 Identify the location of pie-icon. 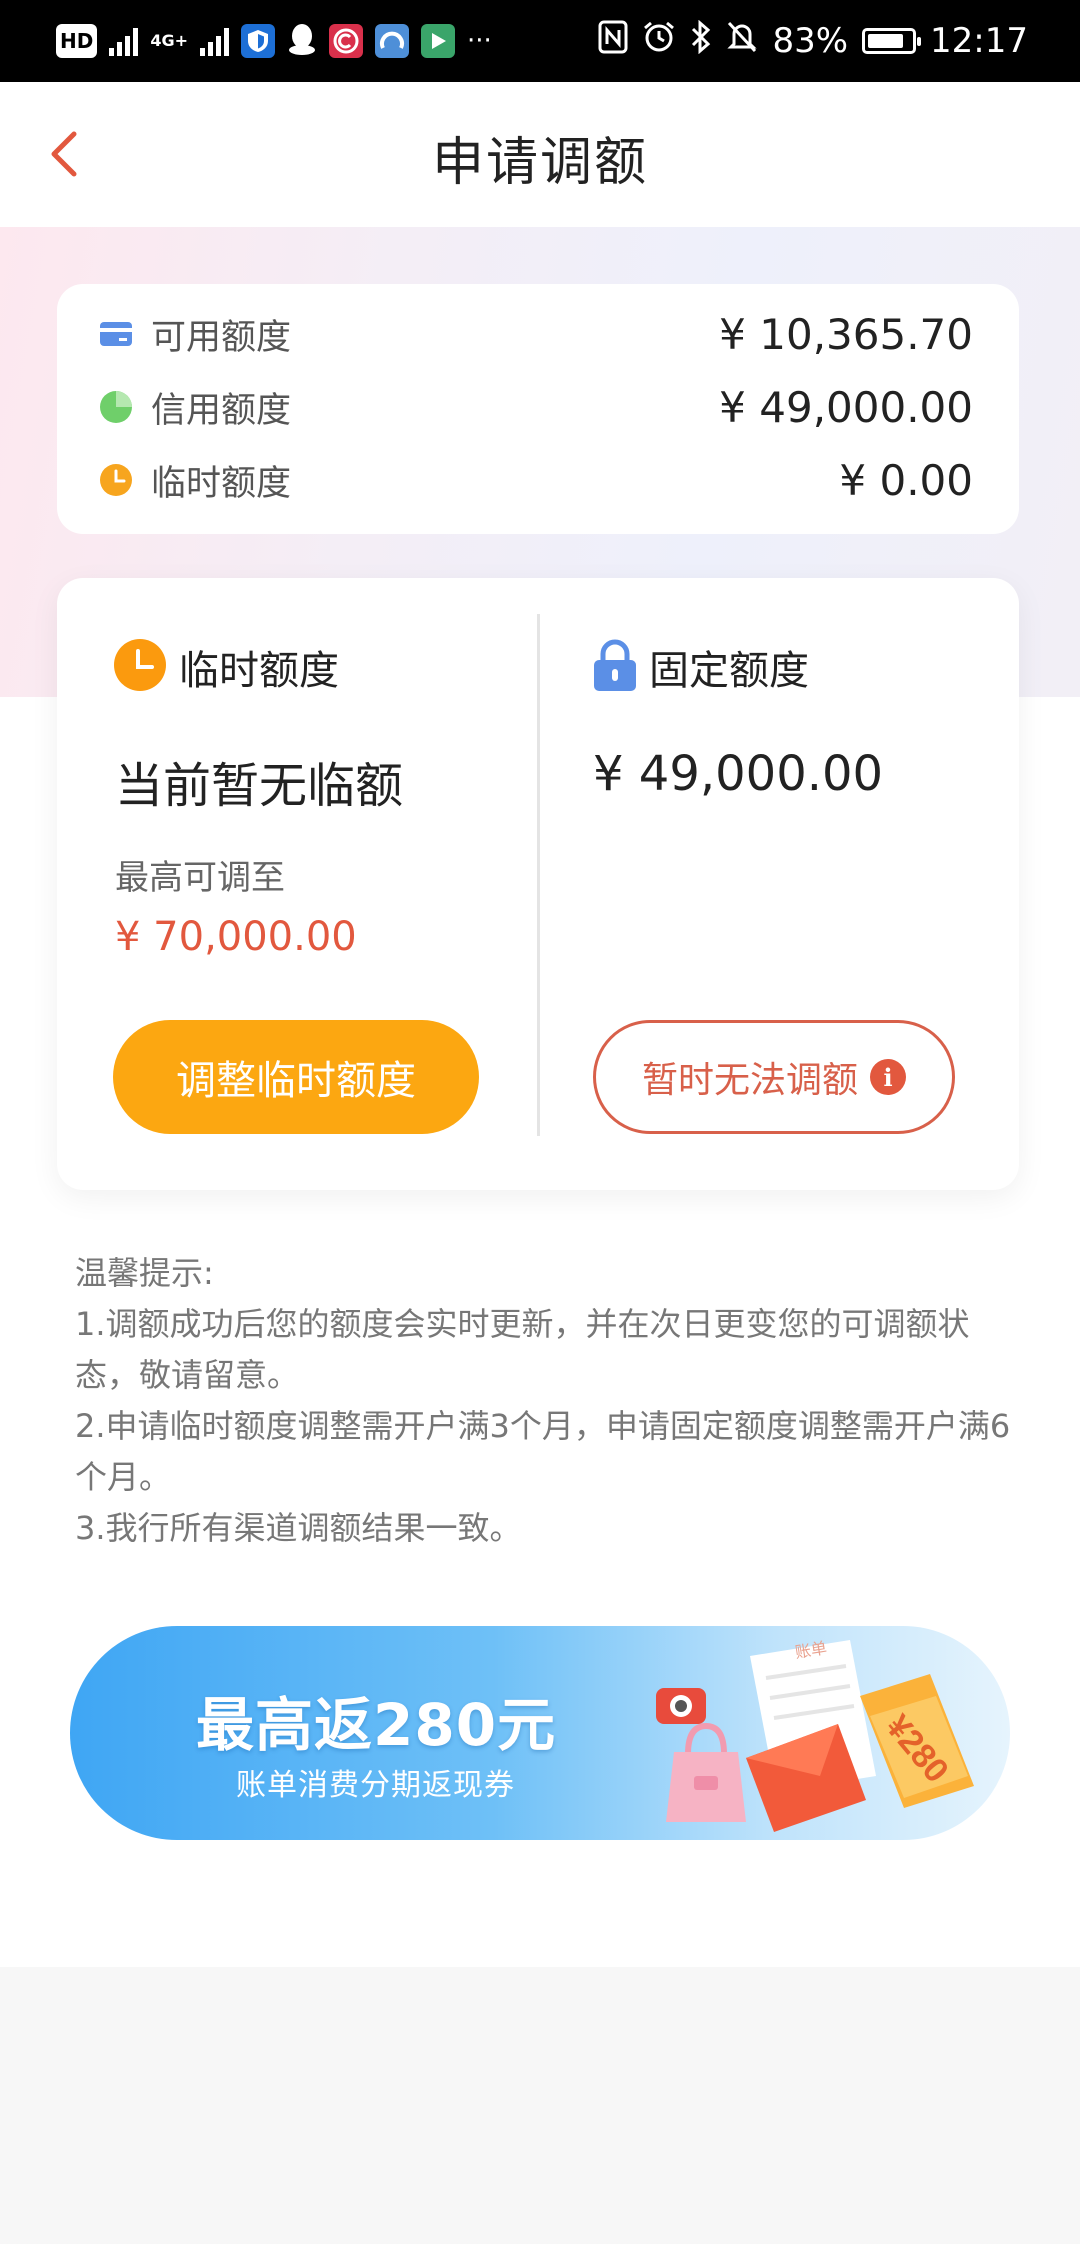
(116, 407).